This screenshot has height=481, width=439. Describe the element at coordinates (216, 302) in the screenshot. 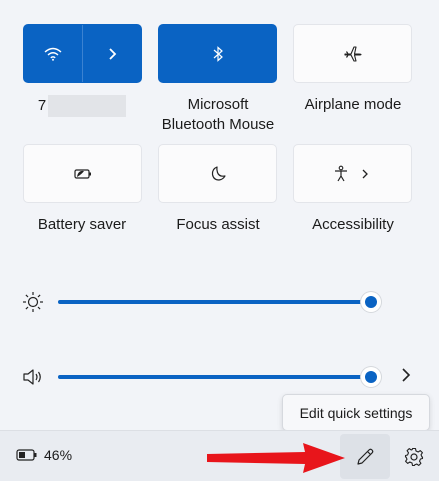

I see `brightness-slider-track` at that location.